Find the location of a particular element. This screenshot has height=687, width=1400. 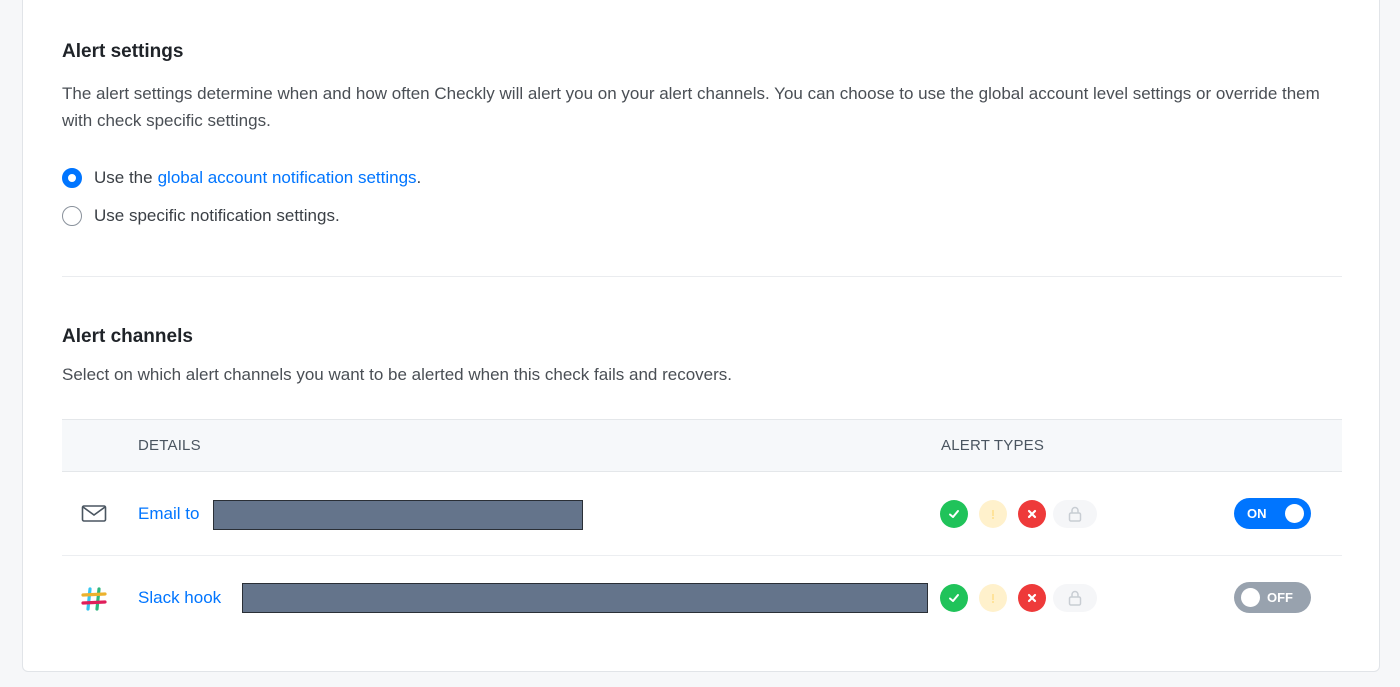

table-row: Slack hook OFF is located at coordinates (702, 598).